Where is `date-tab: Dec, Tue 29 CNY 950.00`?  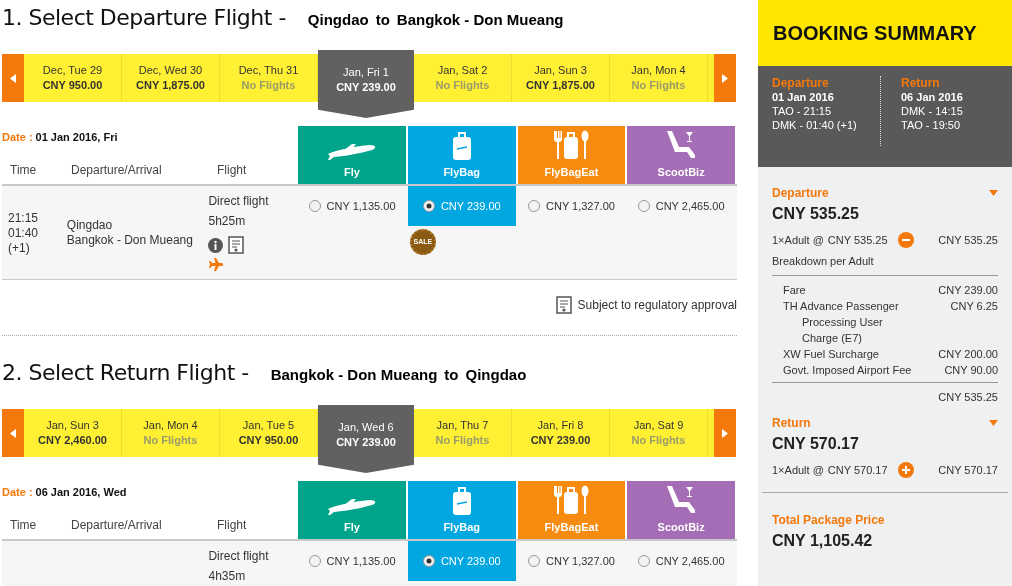 date-tab: Dec, Tue 29 CNY 950.00 is located at coordinates (73, 78).